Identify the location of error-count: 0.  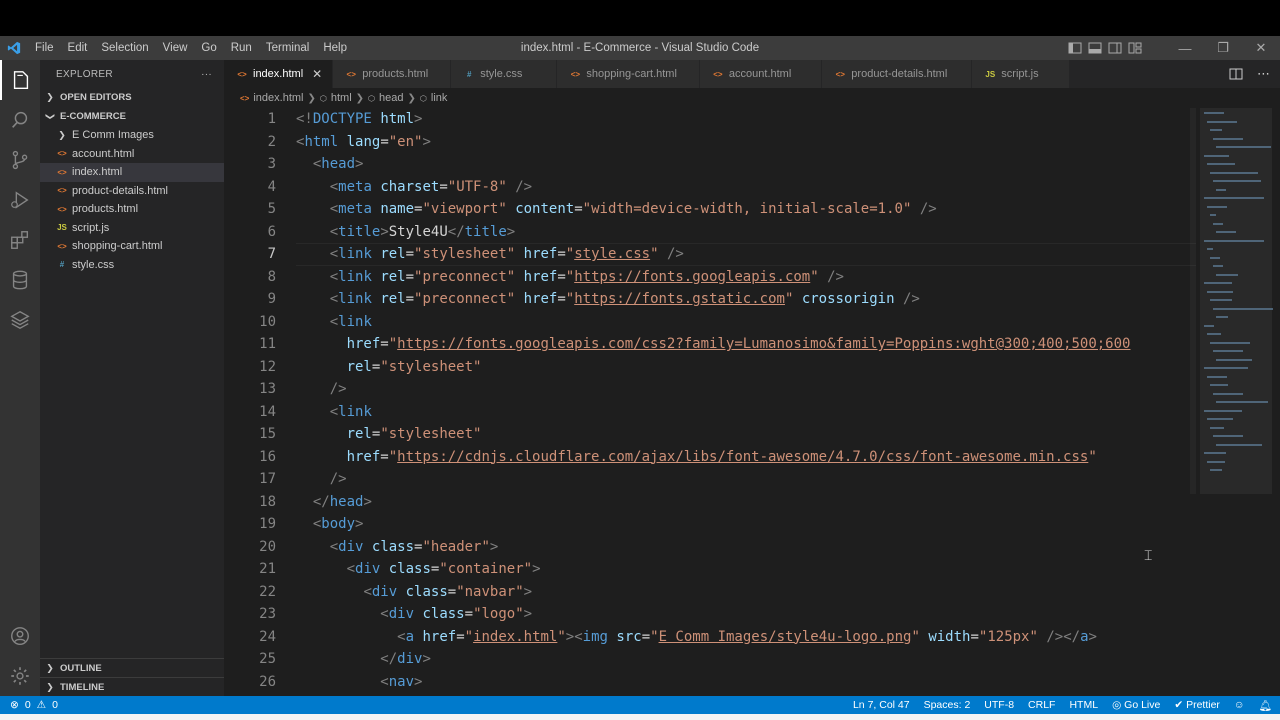
(28, 705).